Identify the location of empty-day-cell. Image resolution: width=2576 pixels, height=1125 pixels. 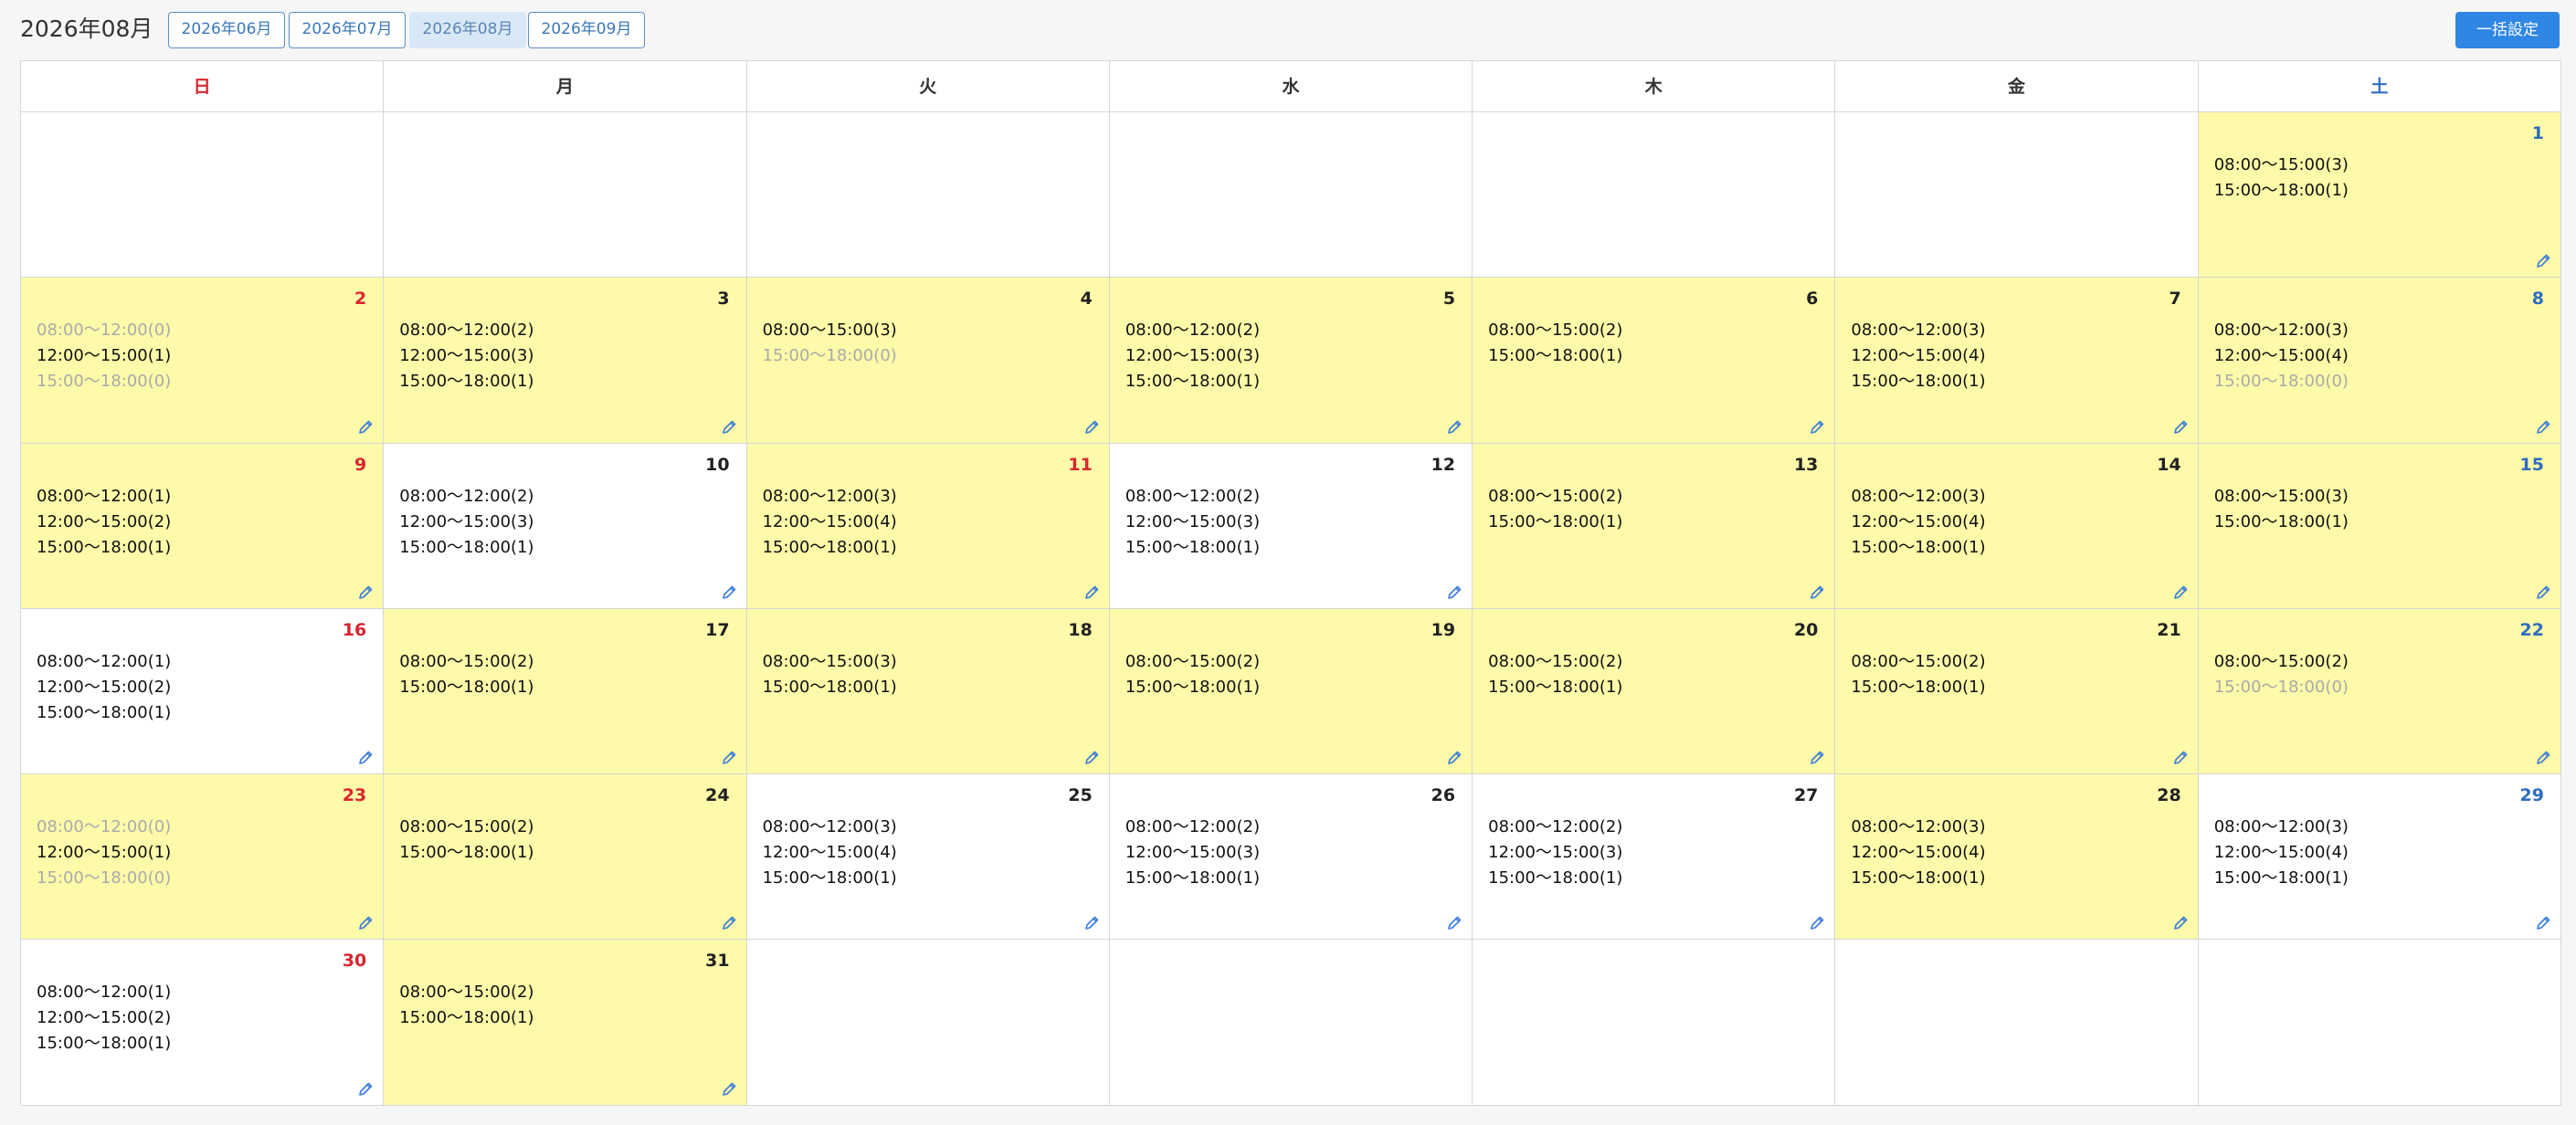
(1291, 196).